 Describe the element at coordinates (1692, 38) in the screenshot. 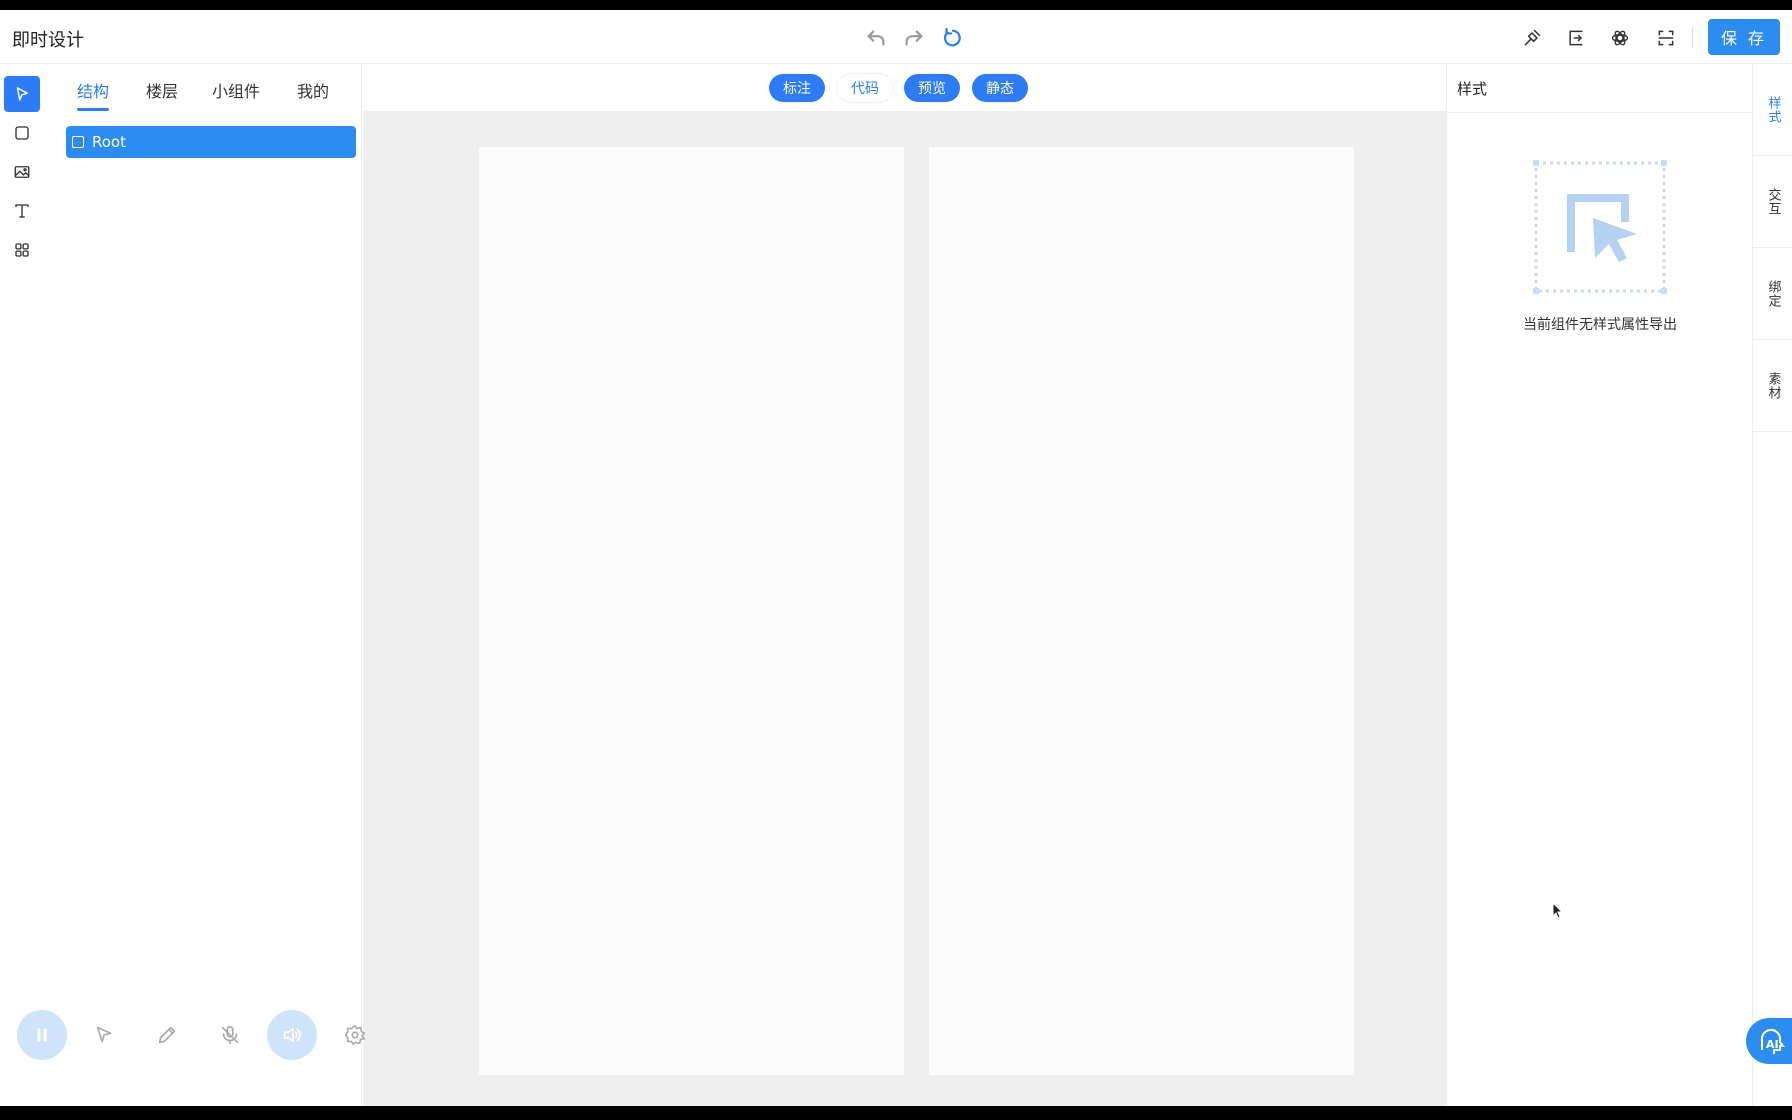

I see `header-divider` at that location.